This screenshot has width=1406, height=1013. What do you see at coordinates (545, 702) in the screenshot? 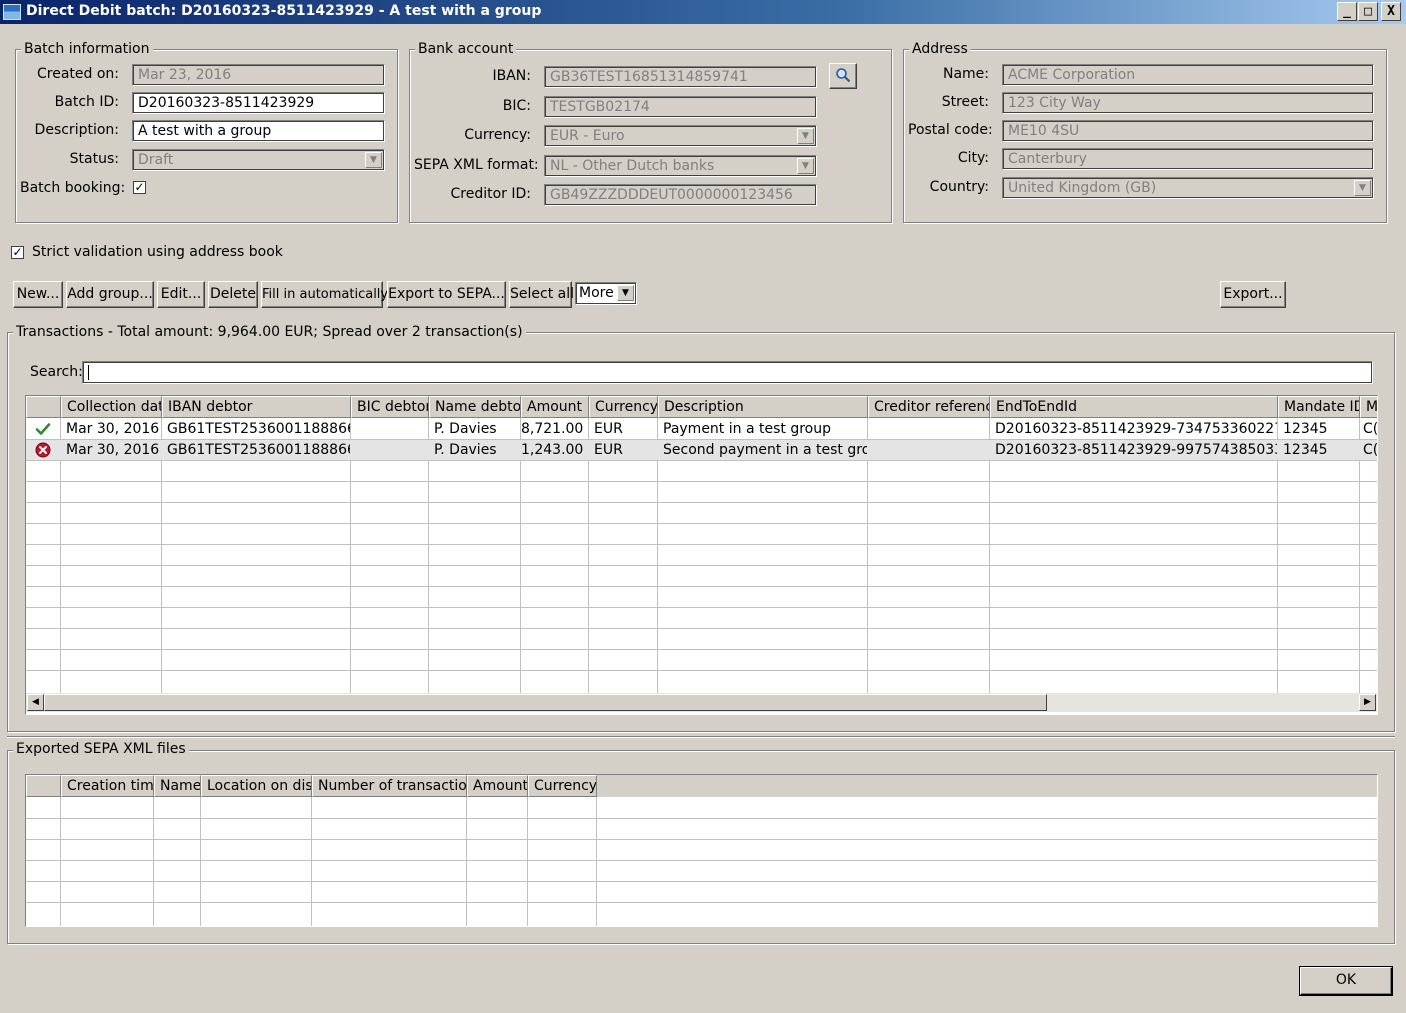
I see `scrollbar-thumb` at bounding box center [545, 702].